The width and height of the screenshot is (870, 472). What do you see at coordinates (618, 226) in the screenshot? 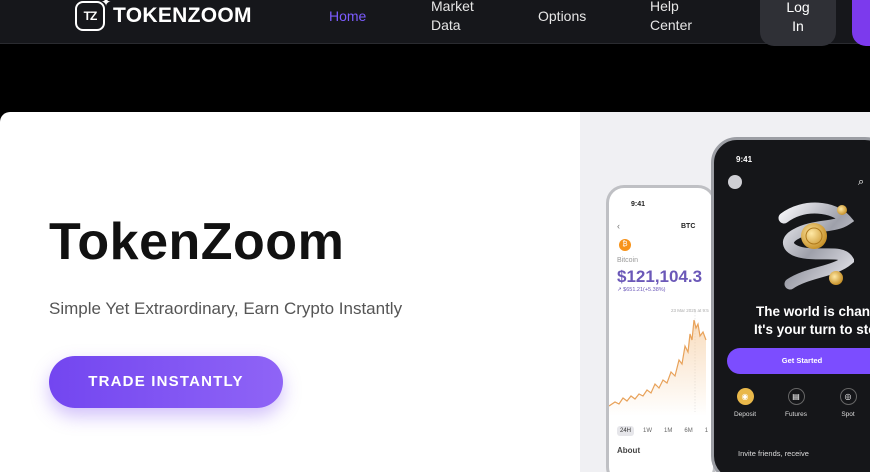
I see `back-arrow-icon: ‹` at bounding box center [618, 226].